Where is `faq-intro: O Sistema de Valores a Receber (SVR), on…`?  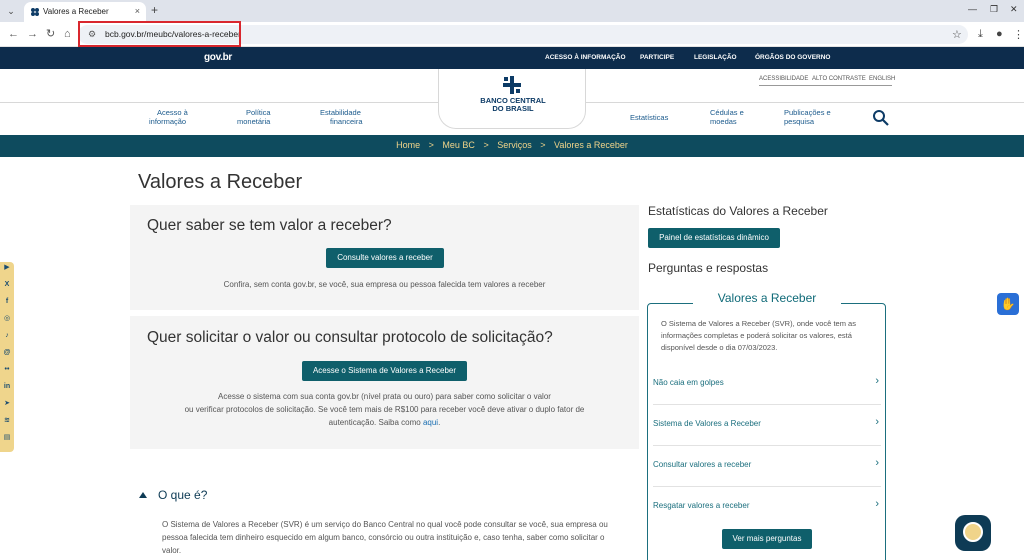
faq-intro: O Sistema de Valores a Receber (SVR), on… is located at coordinates (758, 335).